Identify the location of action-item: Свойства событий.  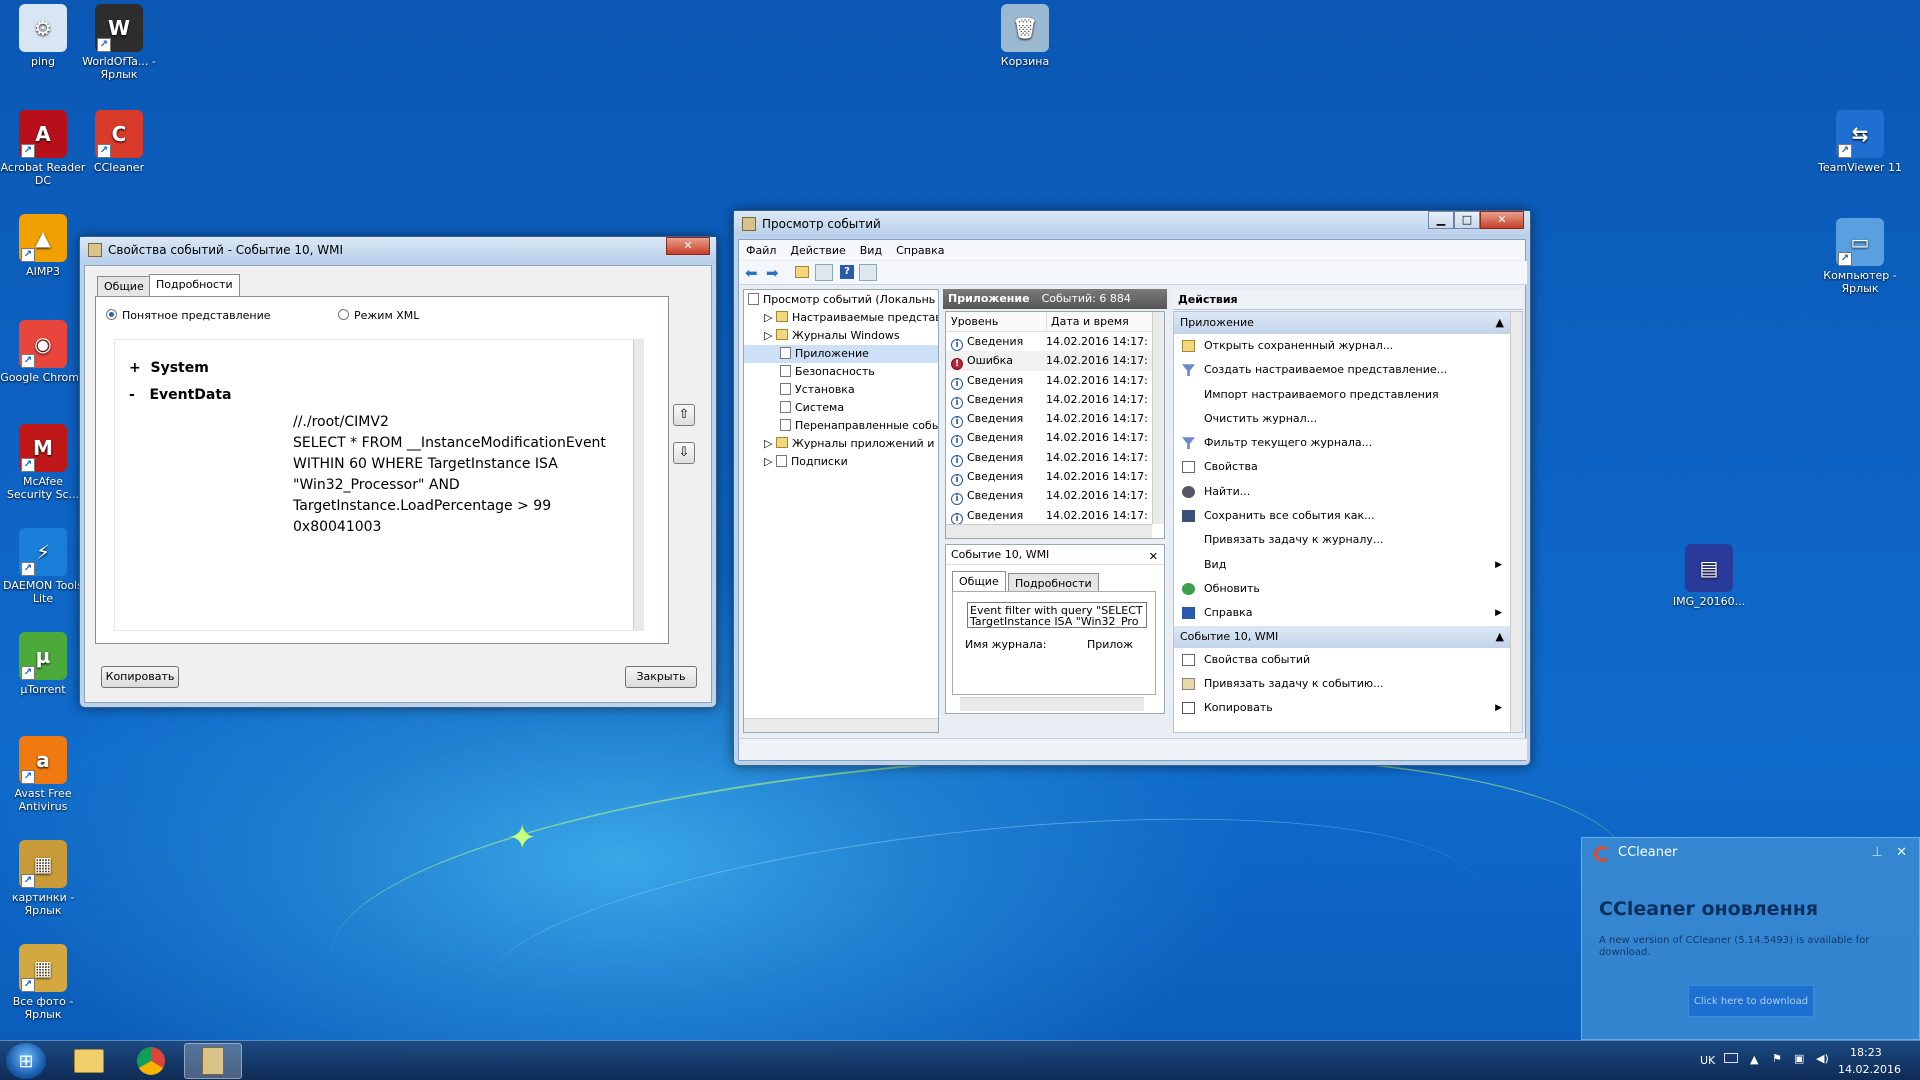
(1348, 660).